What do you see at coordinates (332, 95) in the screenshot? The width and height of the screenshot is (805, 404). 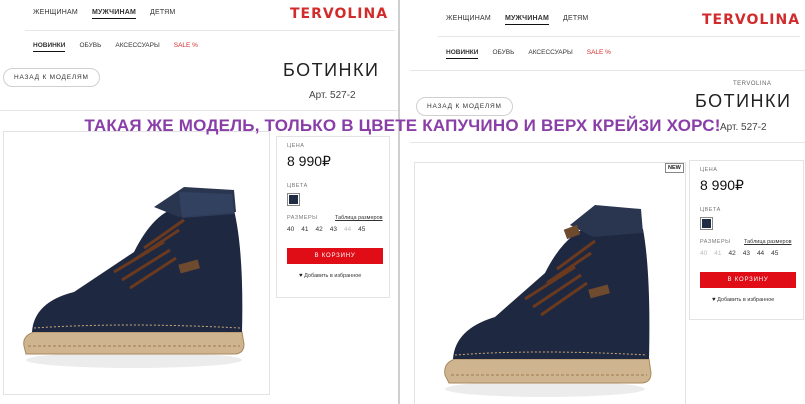 I see `article-number: Арт. 527-2` at bounding box center [332, 95].